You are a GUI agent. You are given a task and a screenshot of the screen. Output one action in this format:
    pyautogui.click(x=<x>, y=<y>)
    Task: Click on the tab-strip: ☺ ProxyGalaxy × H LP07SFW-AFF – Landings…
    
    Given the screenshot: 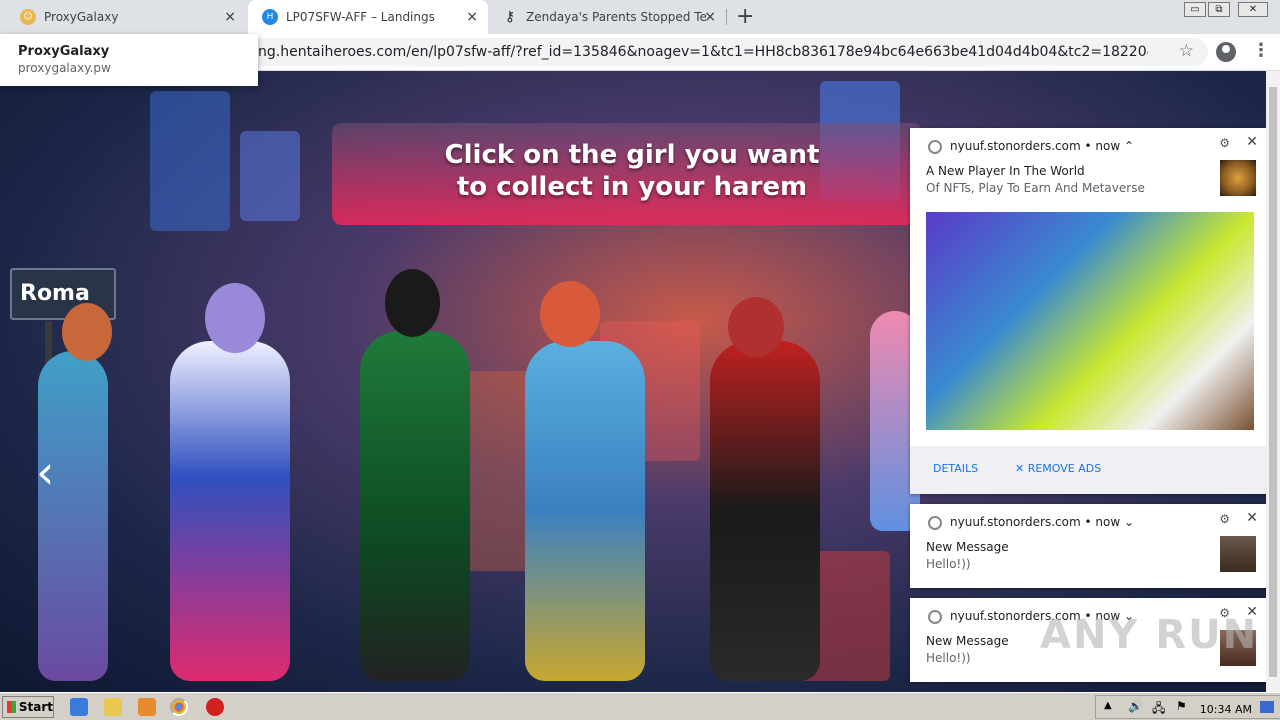 What is the action you would take?
    pyautogui.click(x=640, y=17)
    